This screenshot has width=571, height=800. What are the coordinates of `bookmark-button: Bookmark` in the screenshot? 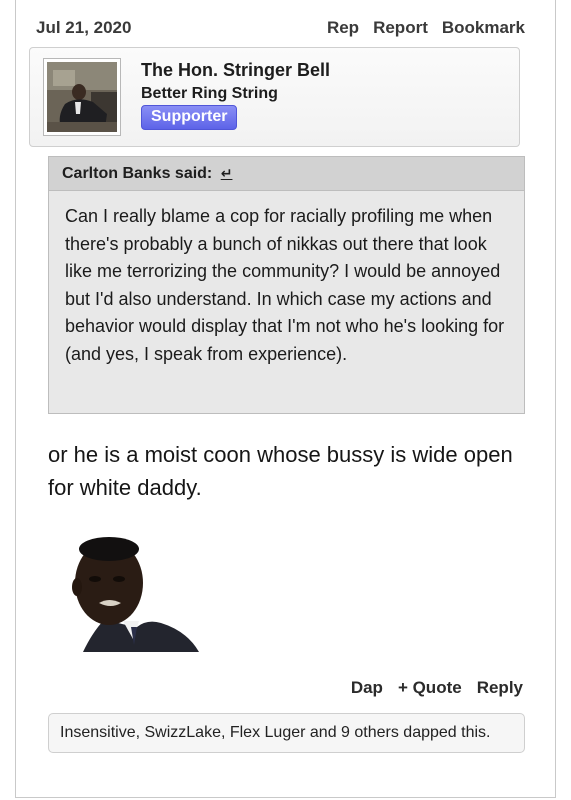 It's located at (483, 28).